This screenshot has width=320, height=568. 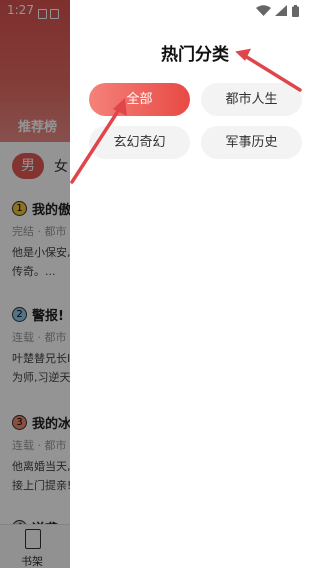 I want to click on battery-icon, so click(x=295, y=11).